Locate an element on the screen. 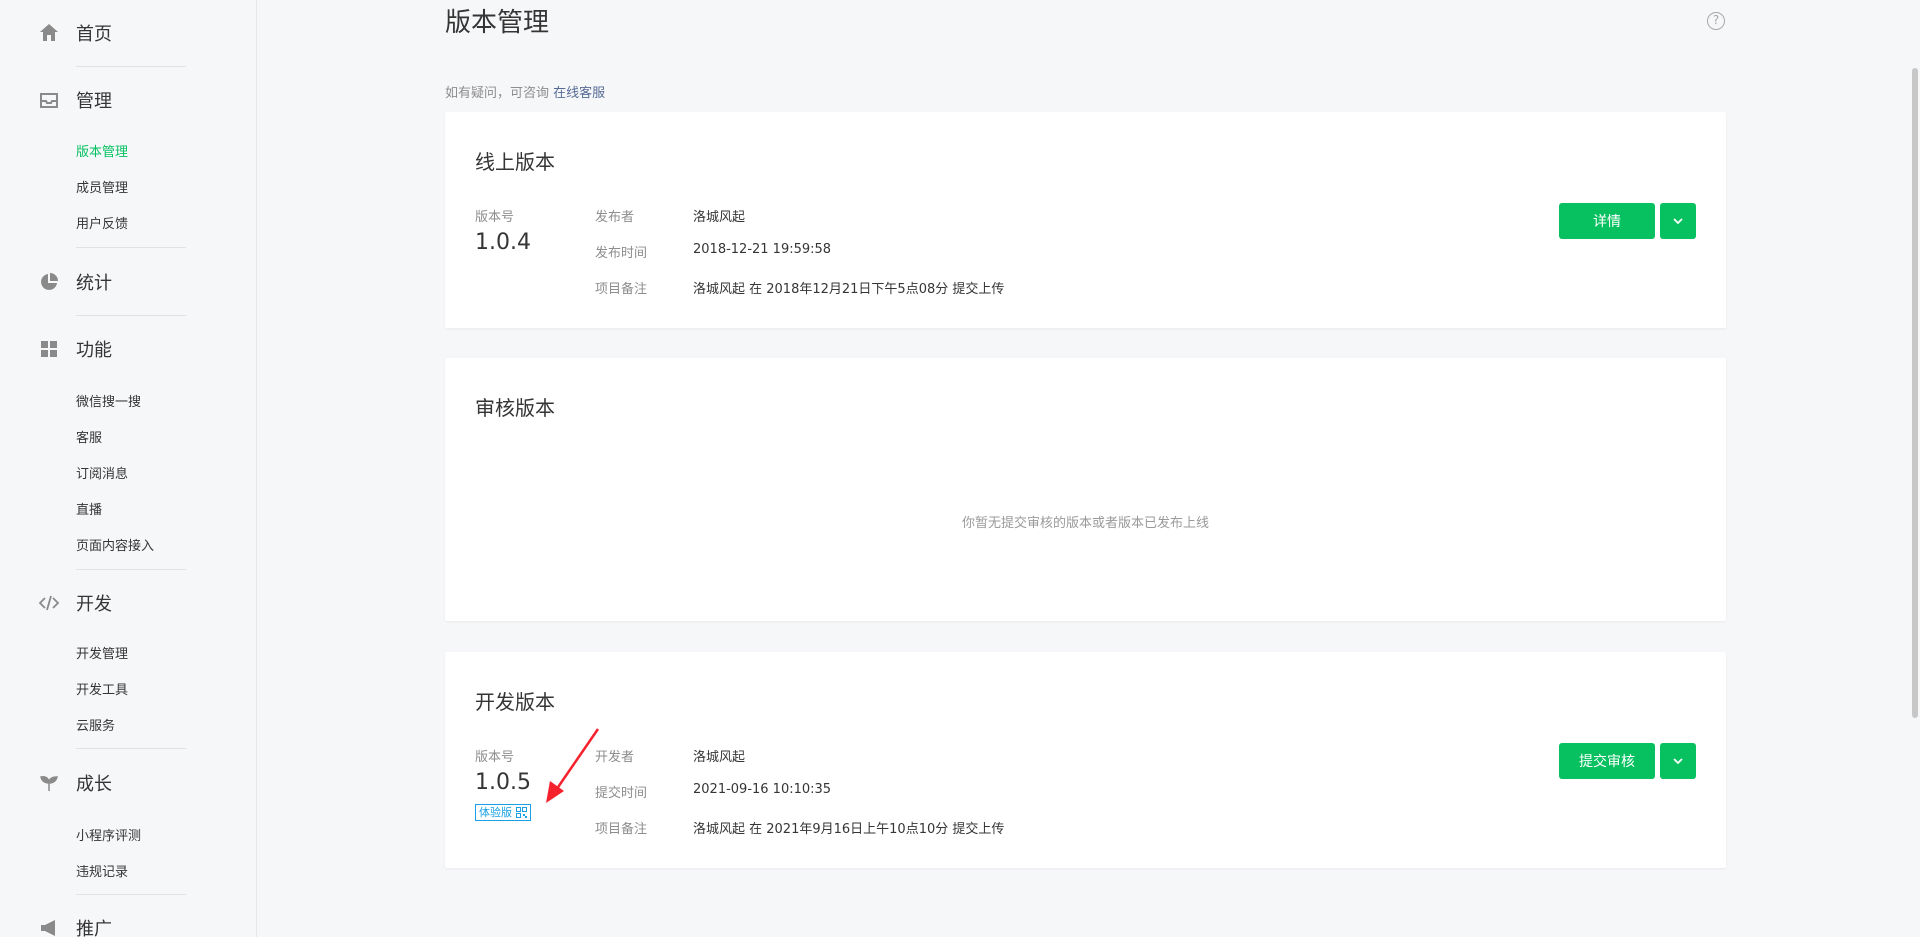 The height and width of the screenshot is (937, 1920). nav-live: 直播 is located at coordinates (89, 508).